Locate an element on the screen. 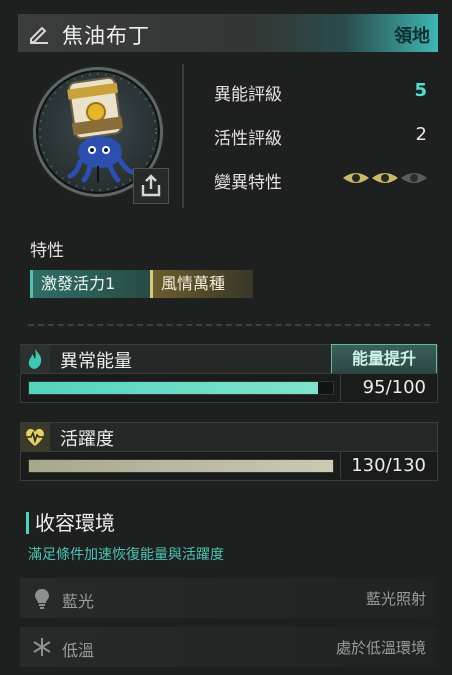 The height and width of the screenshot is (675, 452). energy-title: 異常能量 is located at coordinates (96, 361).